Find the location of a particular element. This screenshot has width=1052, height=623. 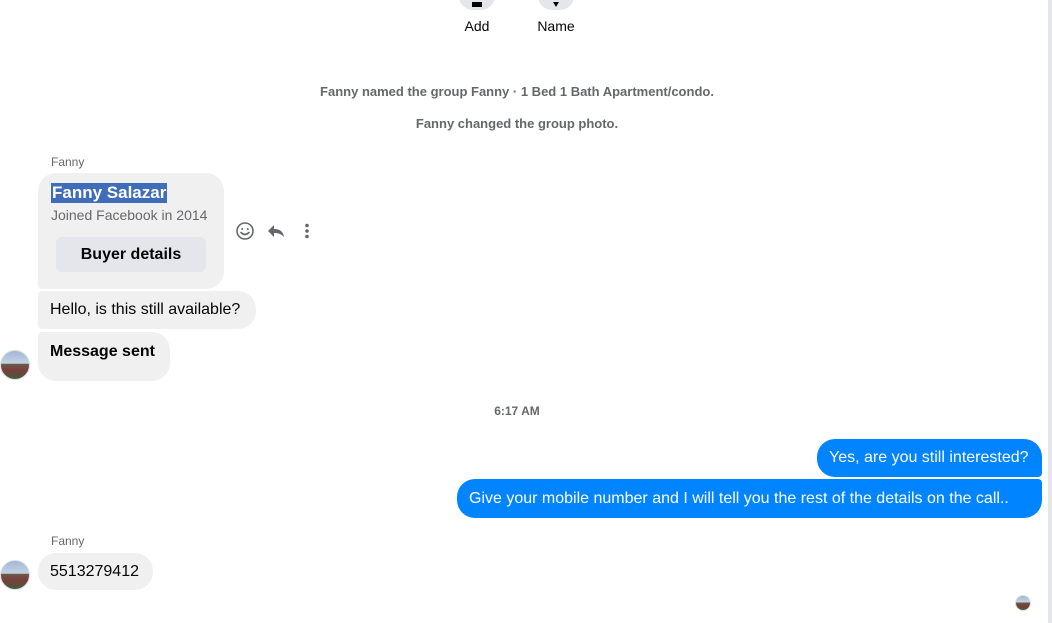

joined-date: Joined Facebook in 2014 is located at coordinates (129, 215).